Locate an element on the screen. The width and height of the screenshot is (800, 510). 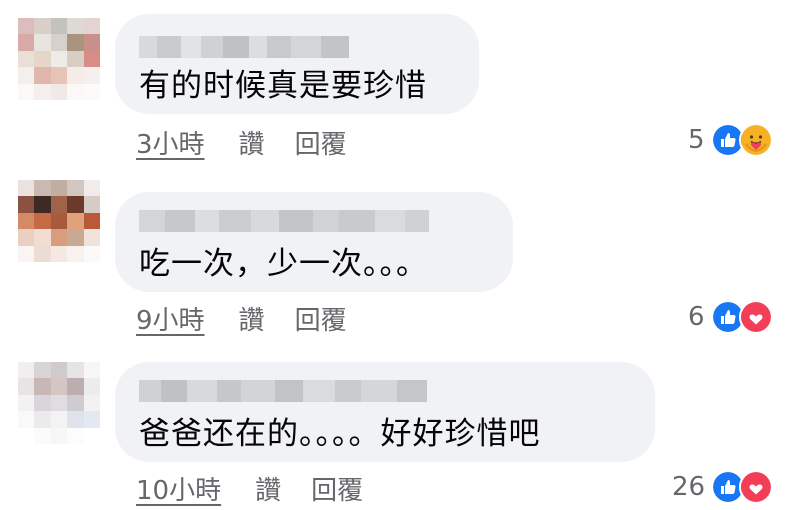
reaction-count: 6 is located at coordinates (696, 317).